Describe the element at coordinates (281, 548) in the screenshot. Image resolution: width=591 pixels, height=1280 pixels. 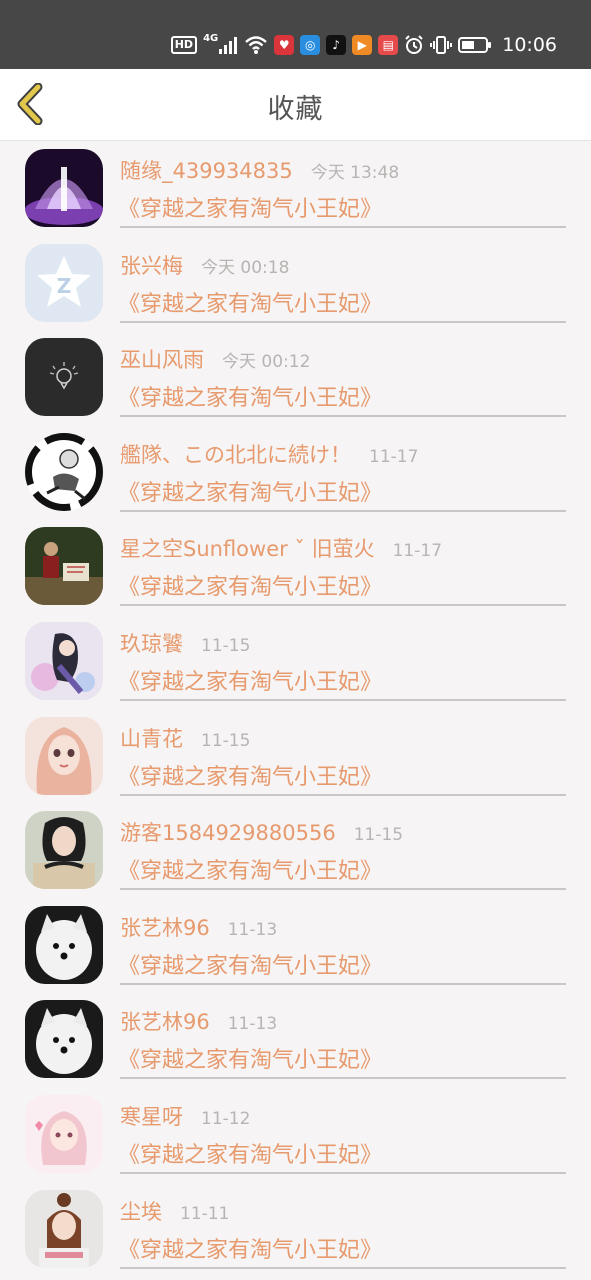
I see `item-header: 星之空Sunflower ˇ 旧萤火 11-17` at that location.